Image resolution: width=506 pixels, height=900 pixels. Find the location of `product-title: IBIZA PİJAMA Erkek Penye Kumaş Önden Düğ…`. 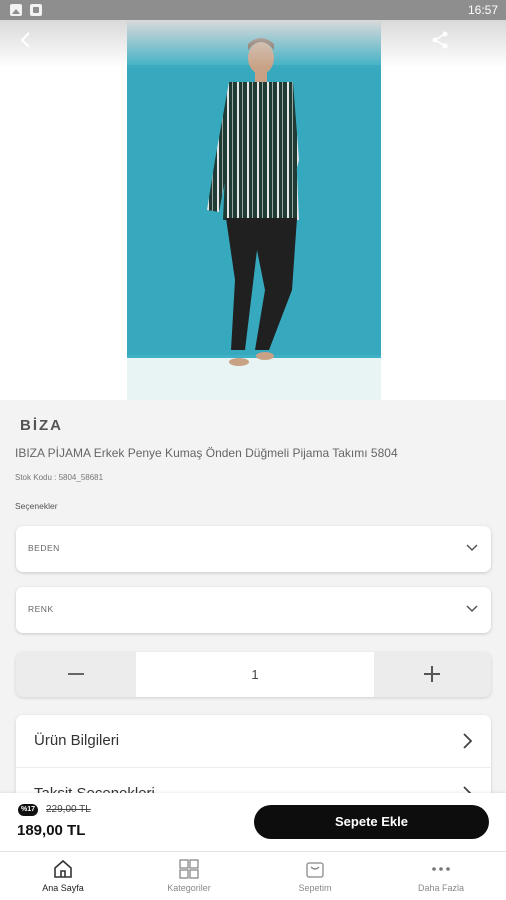

product-title: IBIZA PİJAMA Erkek Penye Kumaş Önden Düğ… is located at coordinates (206, 453).